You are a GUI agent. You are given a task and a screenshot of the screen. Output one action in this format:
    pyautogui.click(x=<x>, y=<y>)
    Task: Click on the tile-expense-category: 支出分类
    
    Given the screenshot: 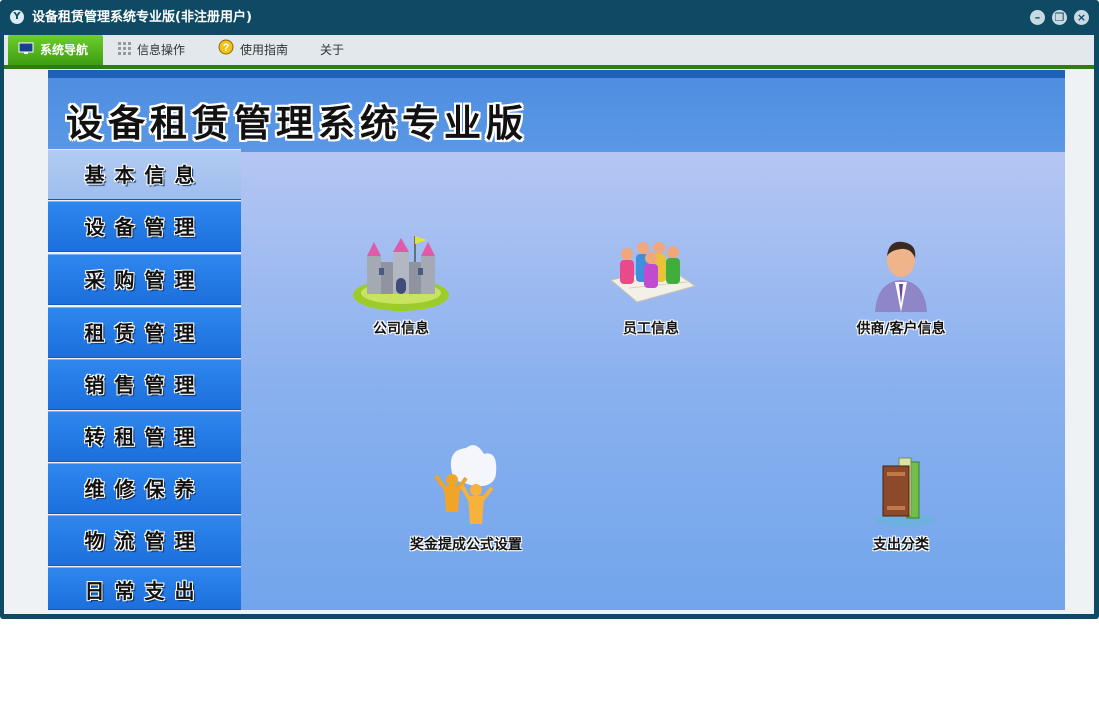 What is the action you would take?
    pyautogui.click(x=901, y=503)
    